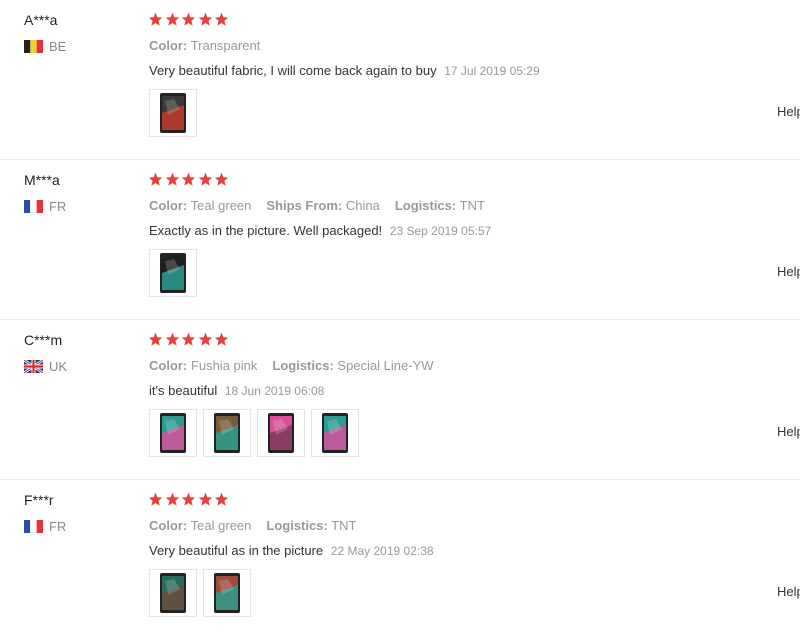 This screenshot has width=800, height=639. What do you see at coordinates (492, 71) in the screenshot?
I see `review-date: 17 Jul 2019 05:29` at bounding box center [492, 71].